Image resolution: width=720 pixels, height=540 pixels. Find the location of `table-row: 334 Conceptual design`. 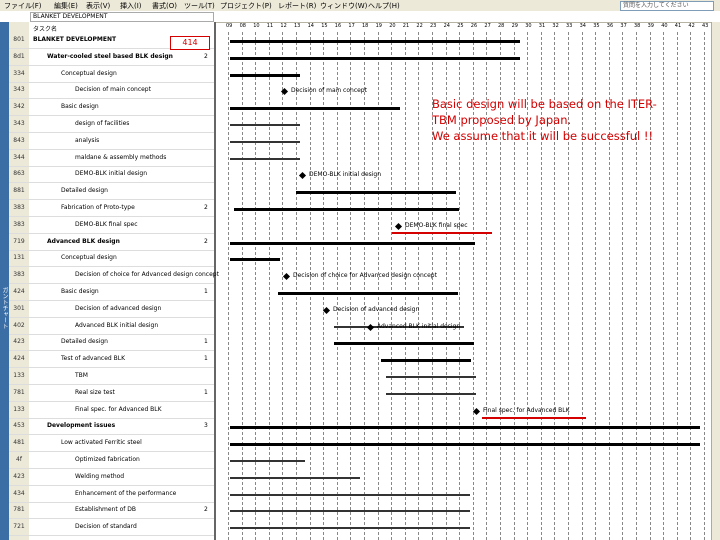

table-row: 334 Conceptual design is located at coordinates (111, 74).